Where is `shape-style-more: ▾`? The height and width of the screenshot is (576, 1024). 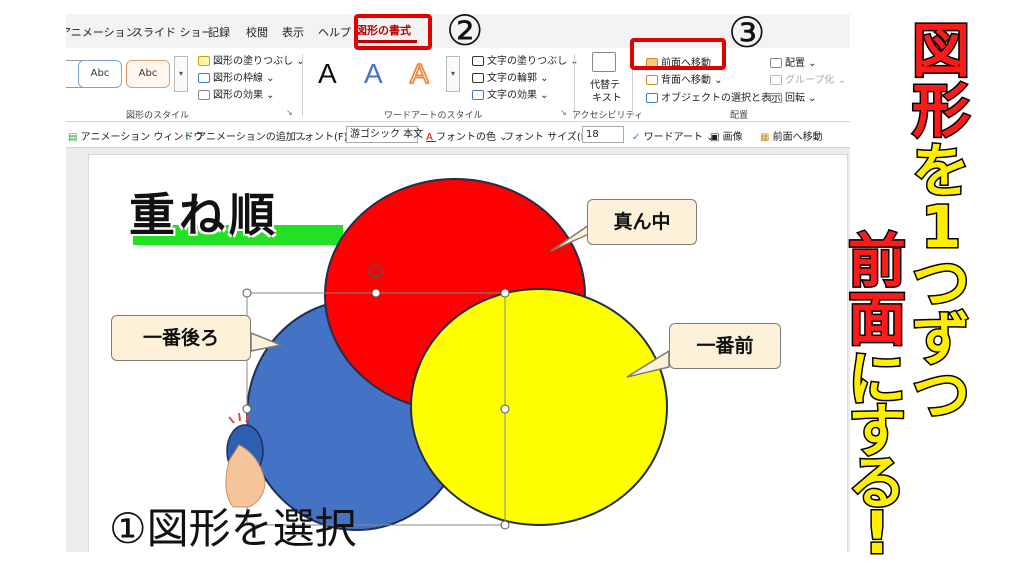 shape-style-more: ▾ is located at coordinates (181, 74).